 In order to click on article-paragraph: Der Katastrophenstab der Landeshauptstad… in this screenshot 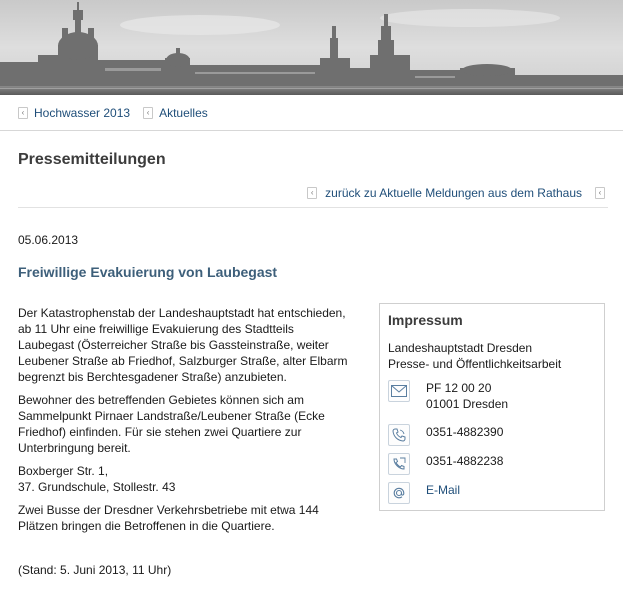, I will do `click(183, 345)`.